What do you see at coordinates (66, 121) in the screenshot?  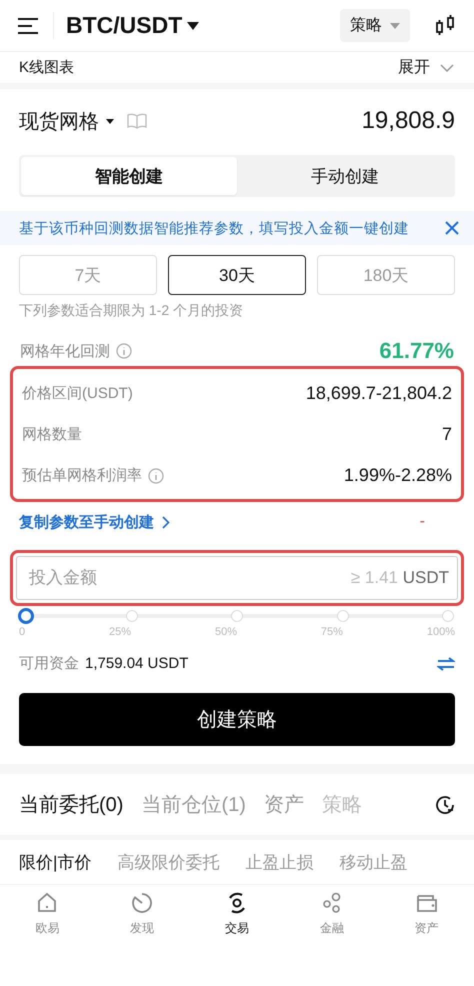 I see `strategy-selector: 现货网格` at bounding box center [66, 121].